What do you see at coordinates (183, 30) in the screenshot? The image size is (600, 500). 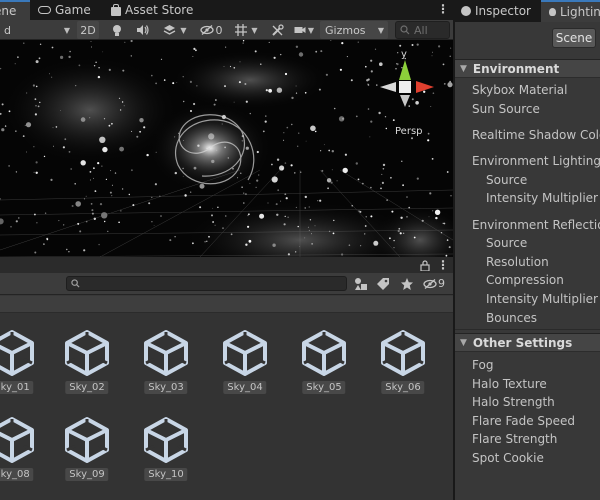 I see `chevron-down-icon: ▼` at bounding box center [183, 30].